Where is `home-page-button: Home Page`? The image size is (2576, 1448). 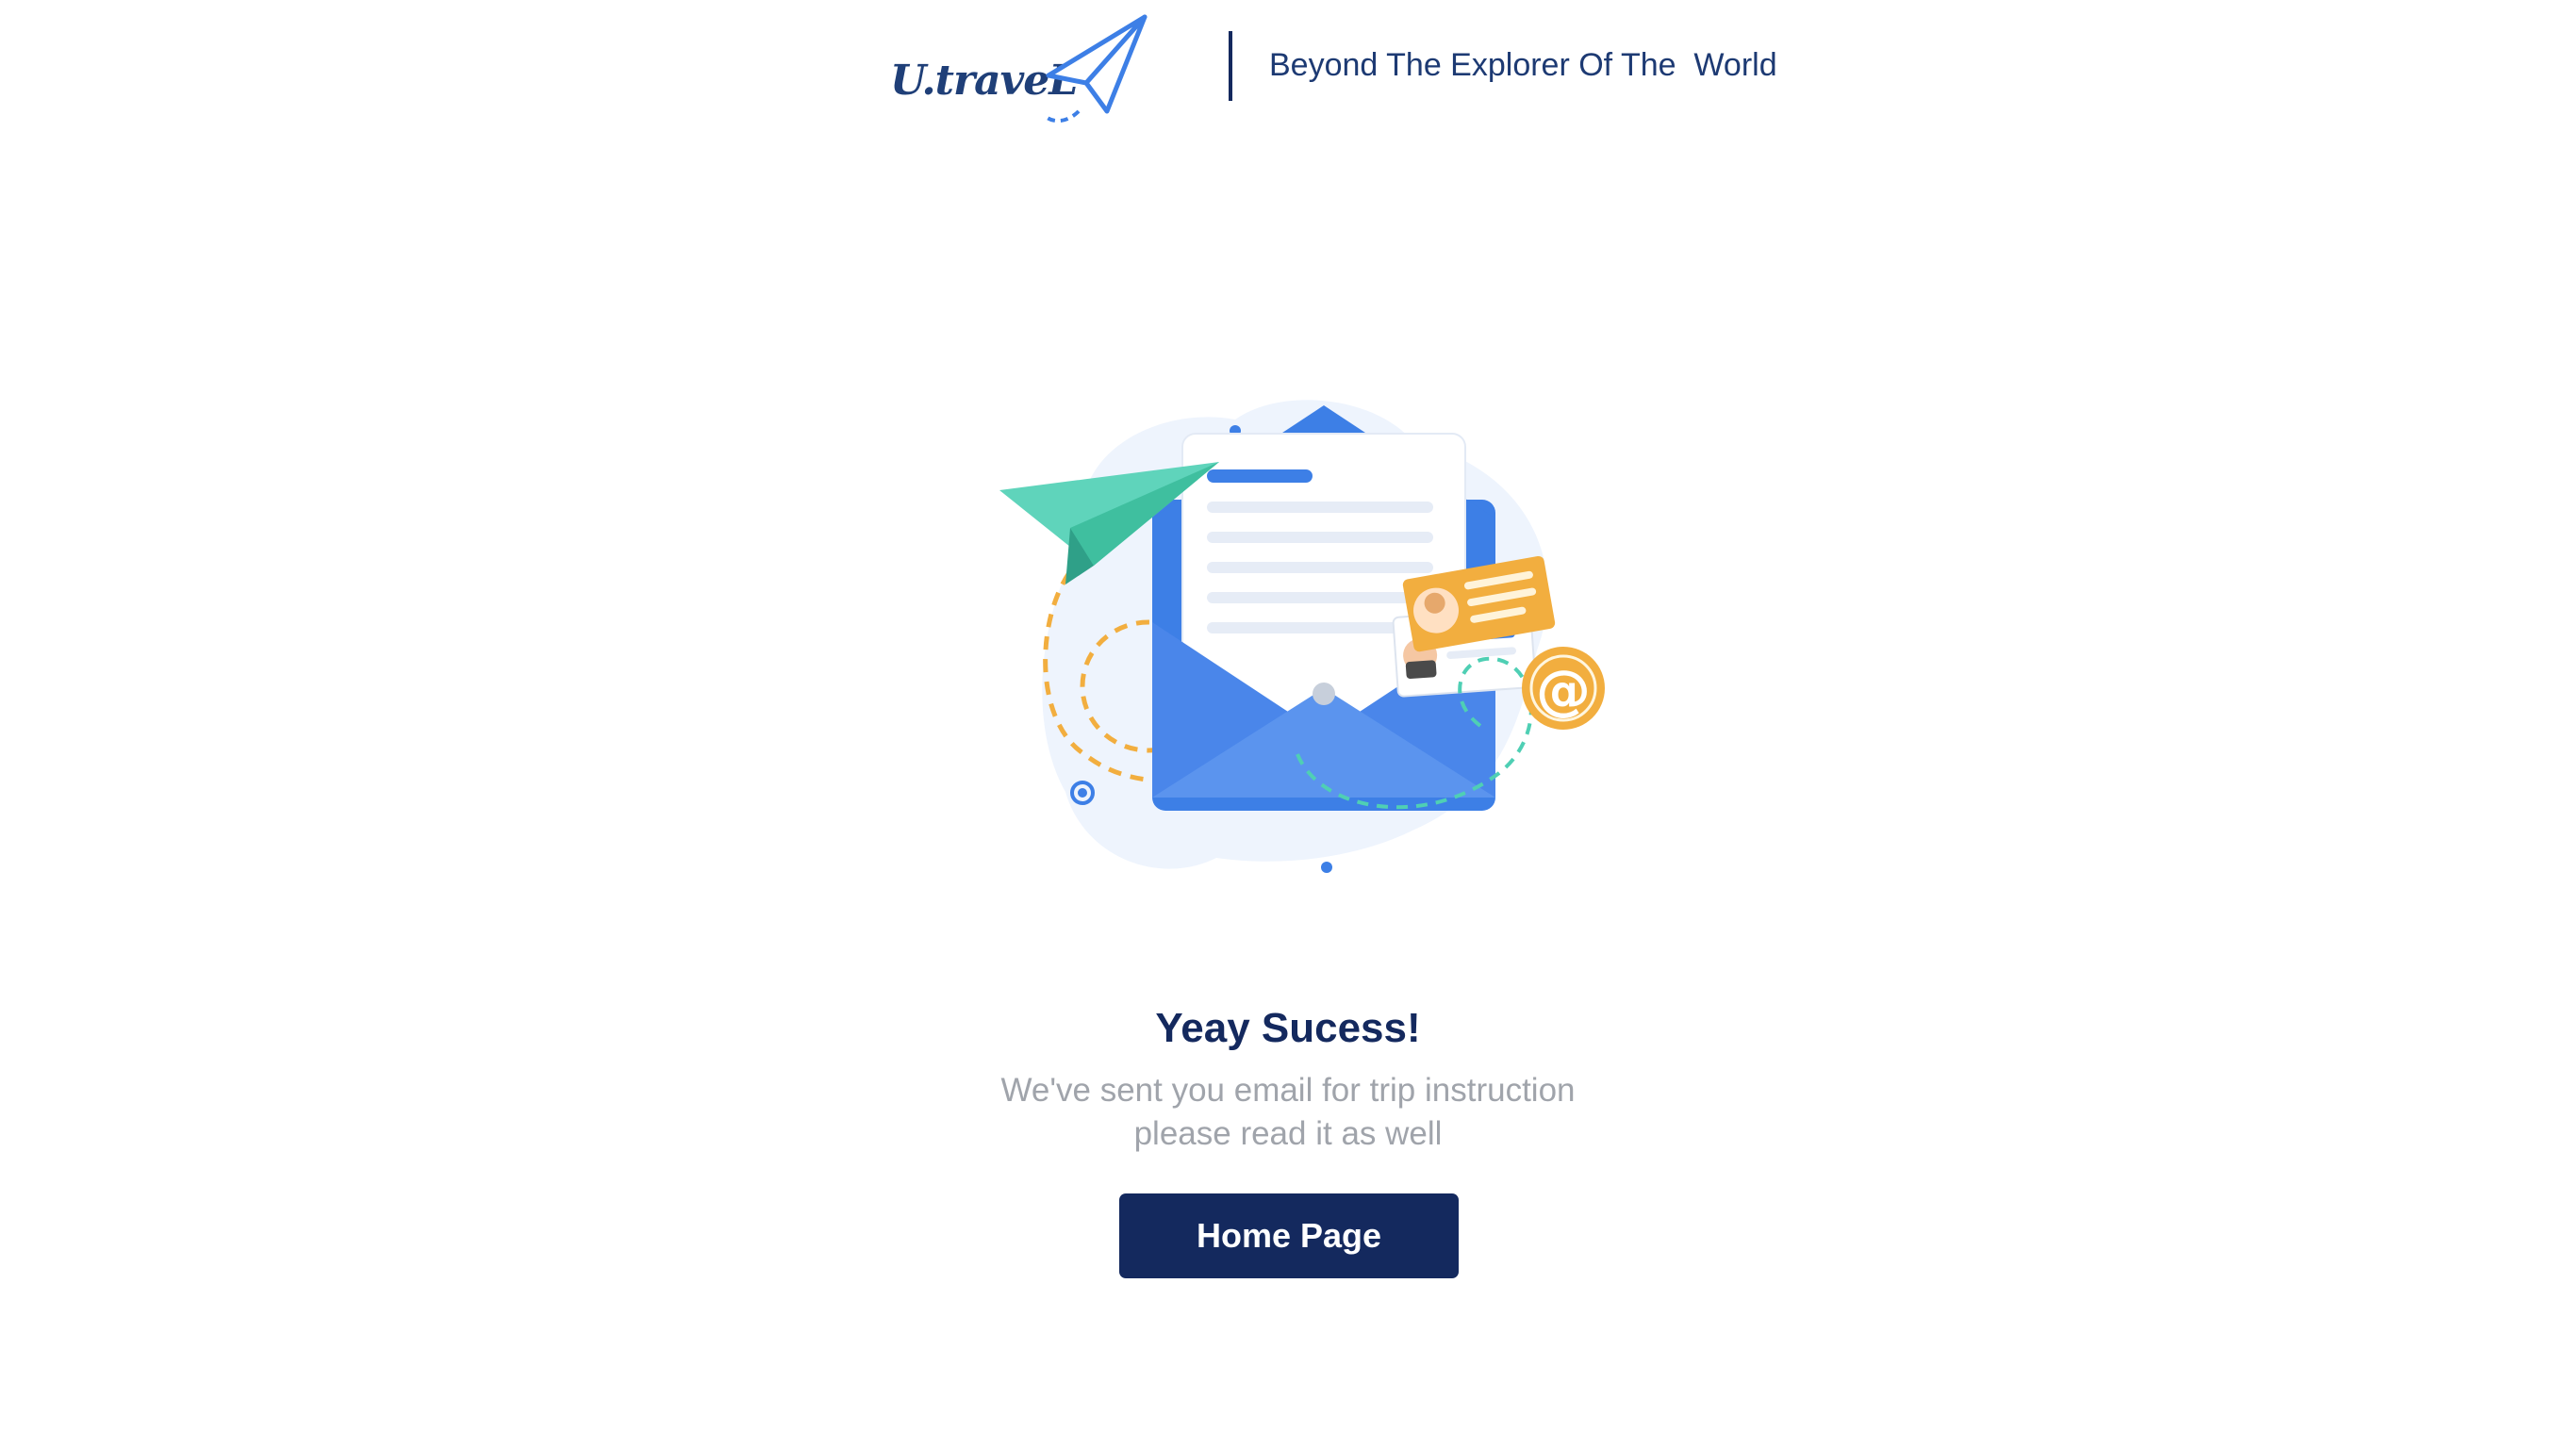
home-page-button: Home Page is located at coordinates (1289, 1235).